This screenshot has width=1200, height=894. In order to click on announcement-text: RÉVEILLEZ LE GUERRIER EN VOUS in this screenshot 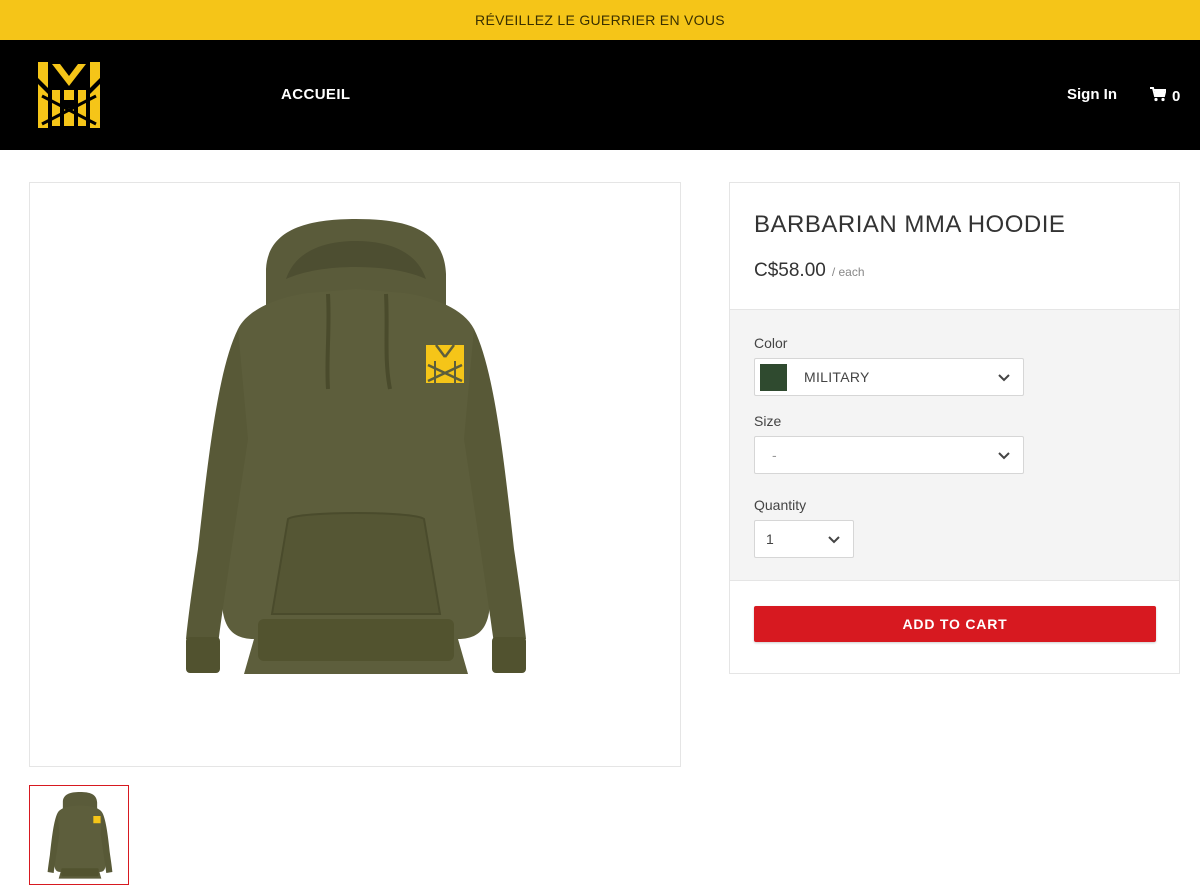, I will do `click(600, 20)`.